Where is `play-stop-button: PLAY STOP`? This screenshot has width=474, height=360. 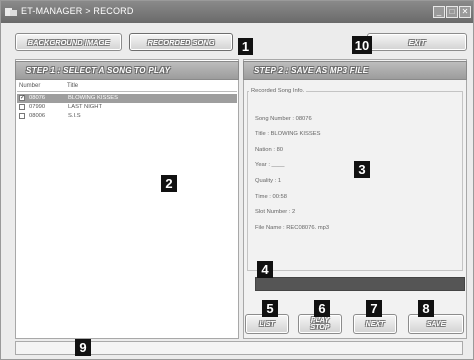
play-stop-button: PLAY STOP is located at coordinates (320, 324).